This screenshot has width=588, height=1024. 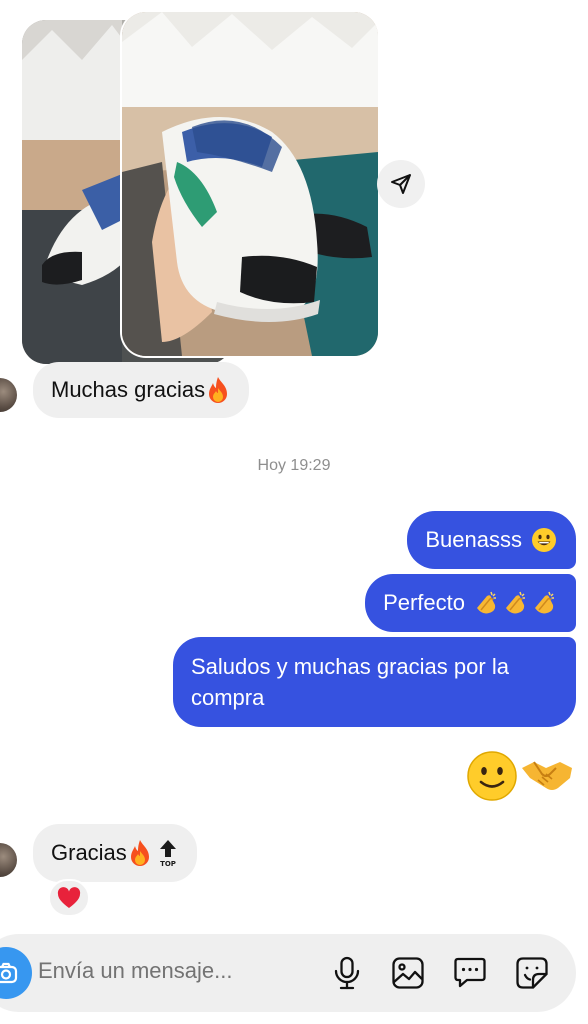 What do you see at coordinates (547, 775) in the screenshot?
I see `handshake-emoji-icon` at bounding box center [547, 775].